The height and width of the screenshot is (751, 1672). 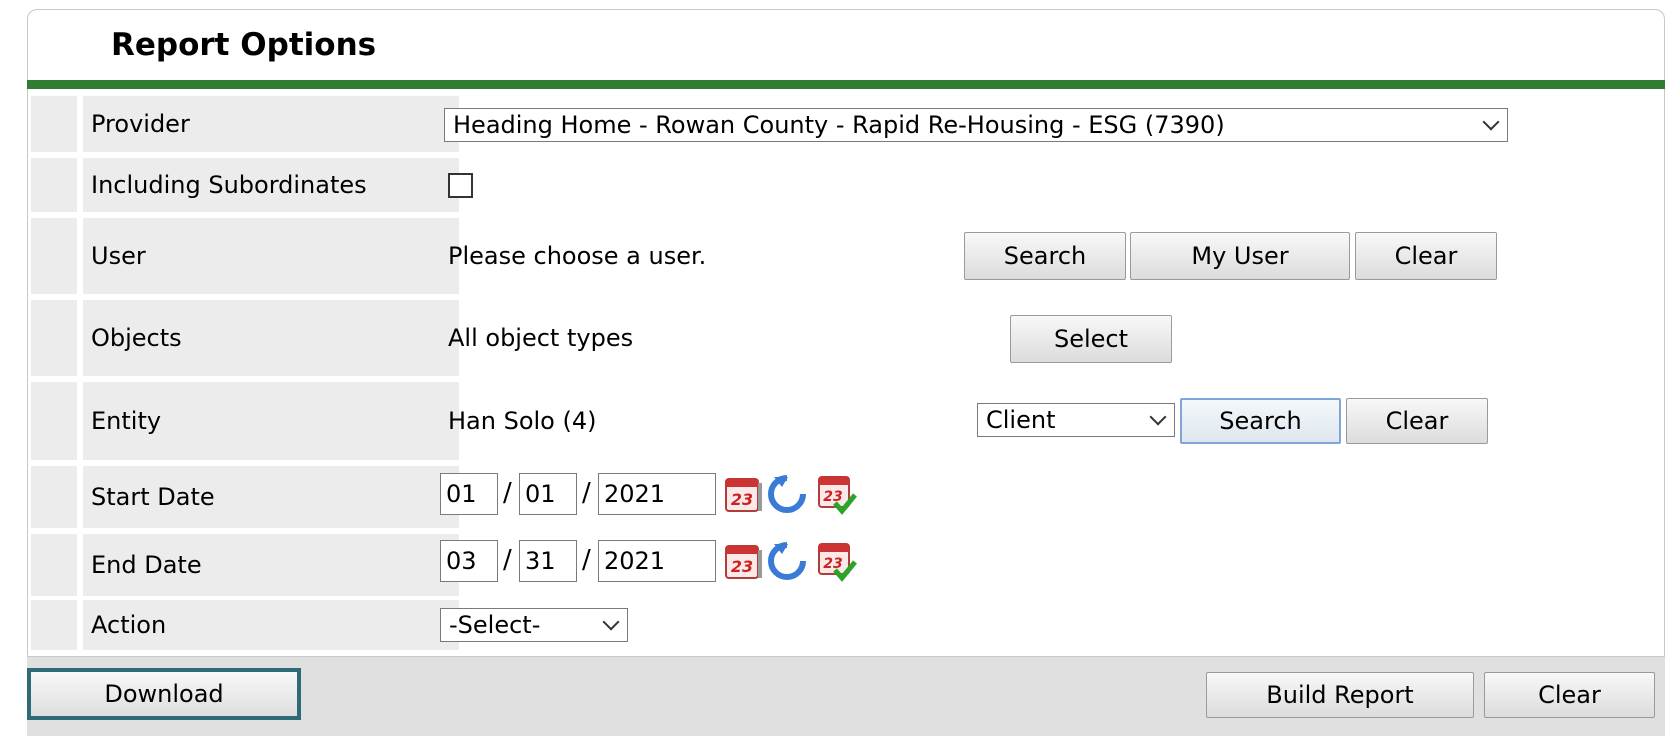 I want to click on entity-search-button: Search, so click(x=1260, y=421).